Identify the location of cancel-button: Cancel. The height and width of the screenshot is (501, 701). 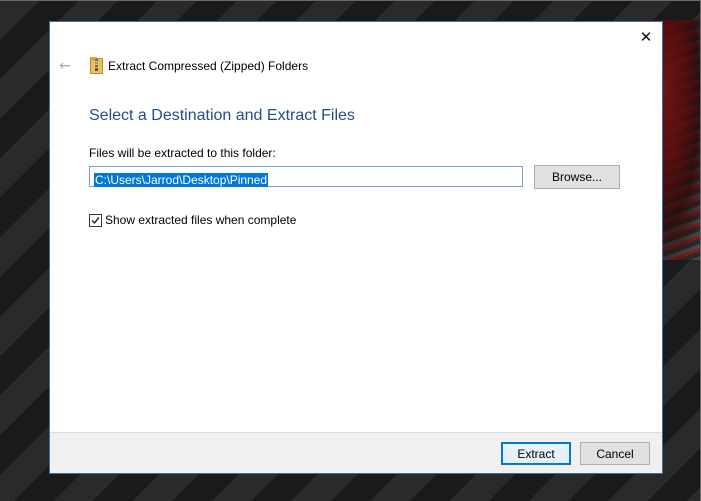
(615, 453).